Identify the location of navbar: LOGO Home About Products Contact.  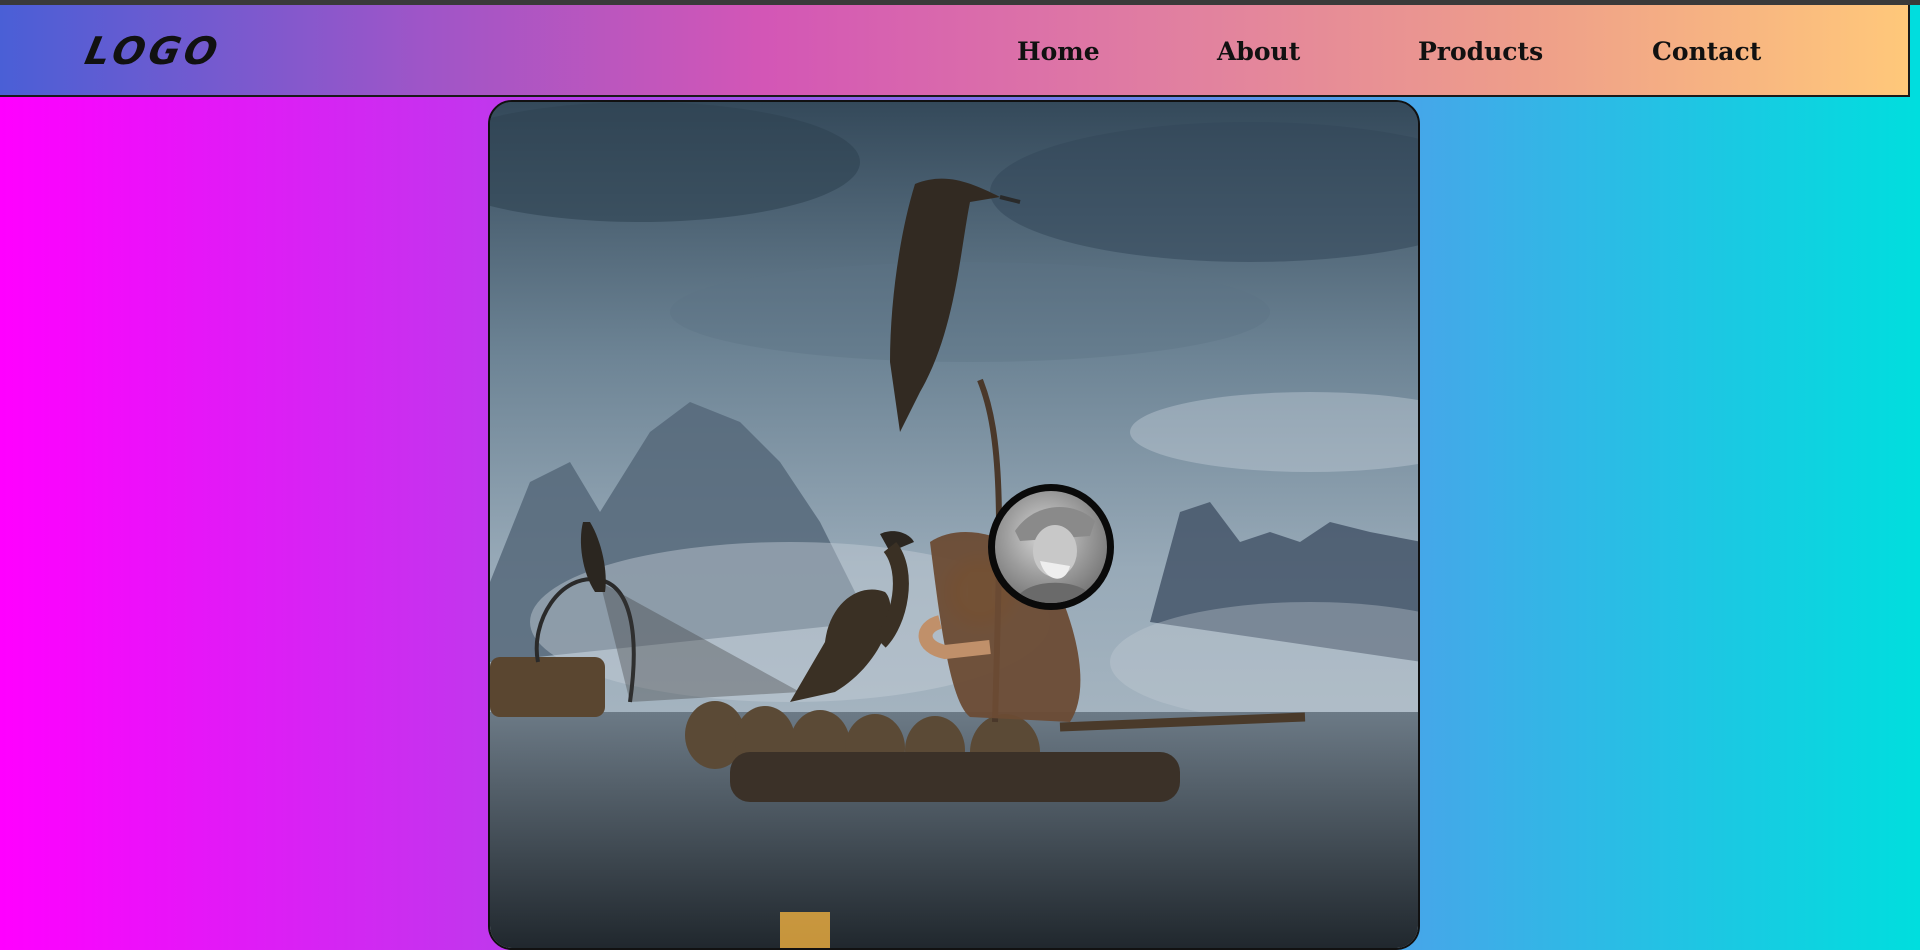
(955, 51).